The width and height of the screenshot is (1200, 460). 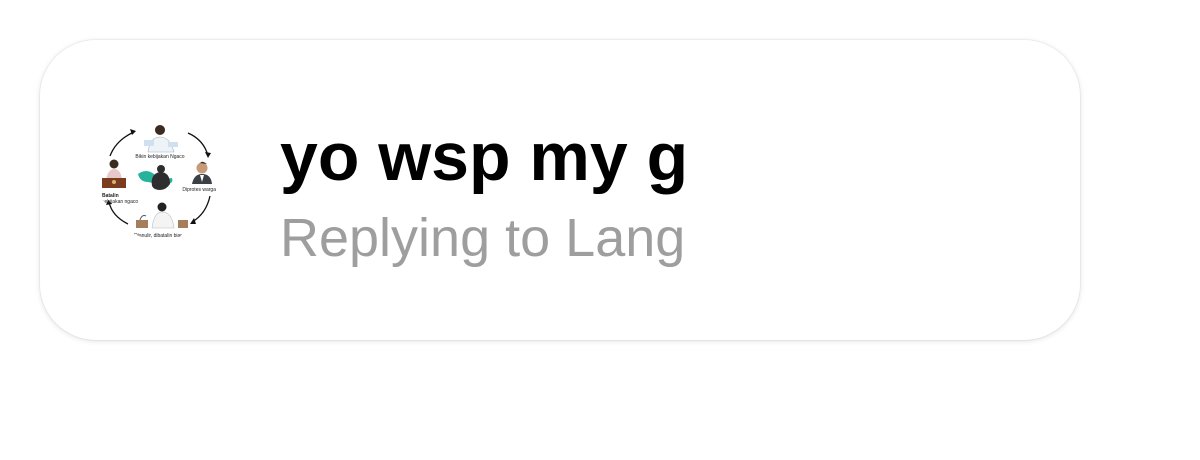 What do you see at coordinates (483, 238) in the screenshot?
I see `reply-subtitle: Replying to Lang` at bounding box center [483, 238].